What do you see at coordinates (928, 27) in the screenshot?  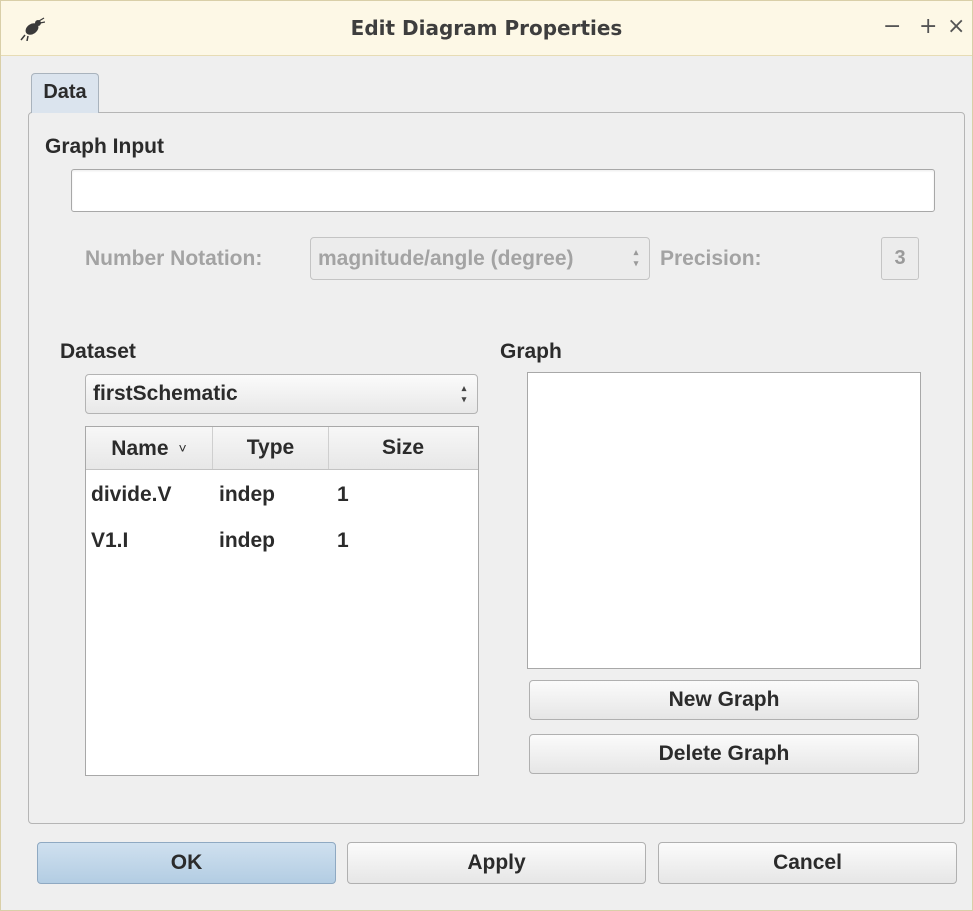 I see `maximize-button: +` at bounding box center [928, 27].